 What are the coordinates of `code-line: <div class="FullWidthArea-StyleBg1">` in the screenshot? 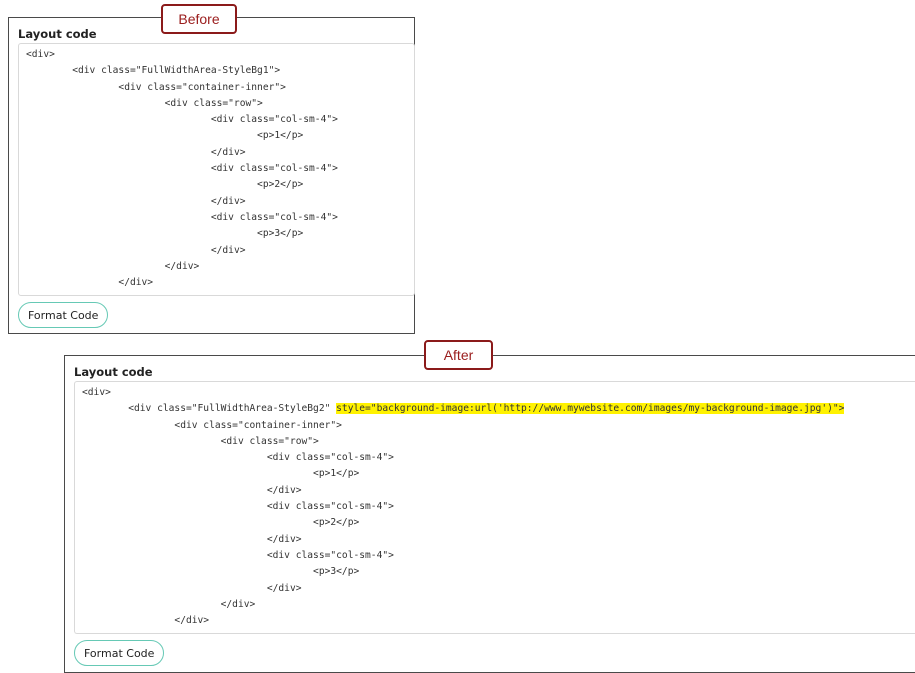 It's located at (220, 71).